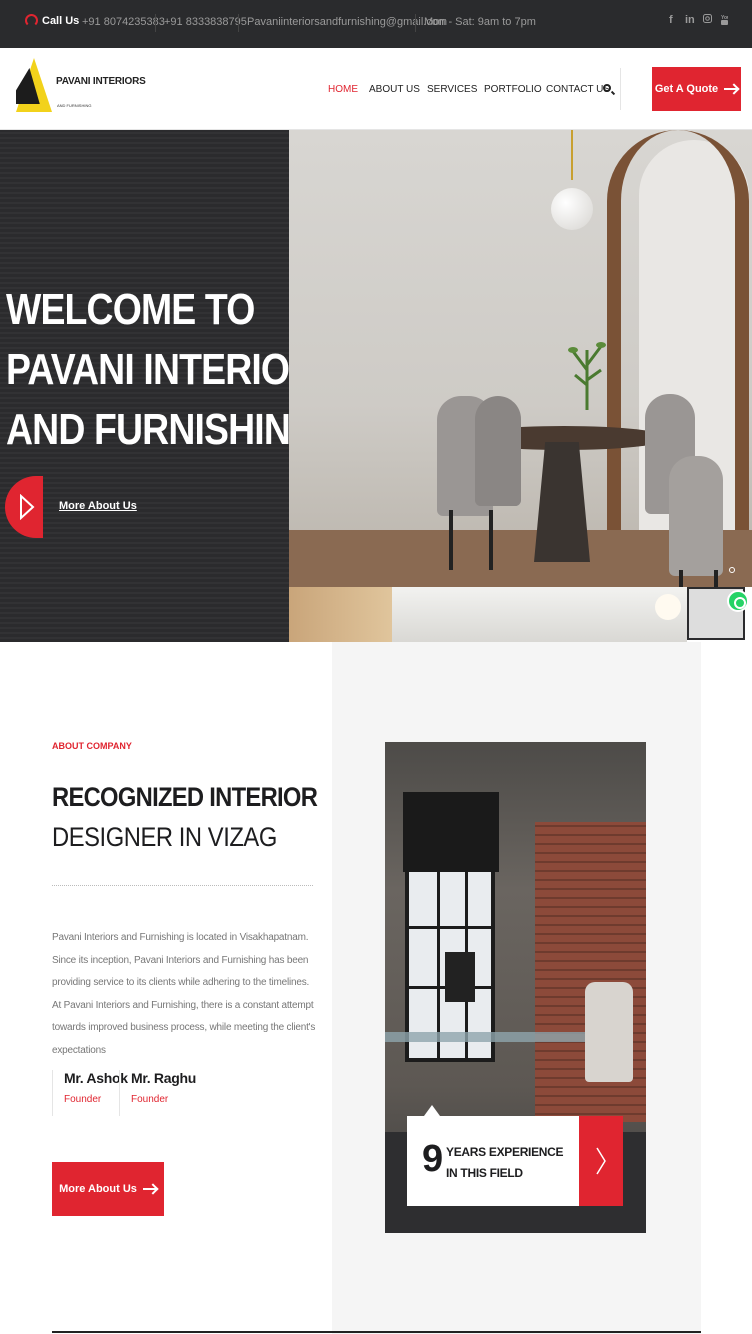  I want to click on founder-name: Mr. Raghu, so click(163, 1078).